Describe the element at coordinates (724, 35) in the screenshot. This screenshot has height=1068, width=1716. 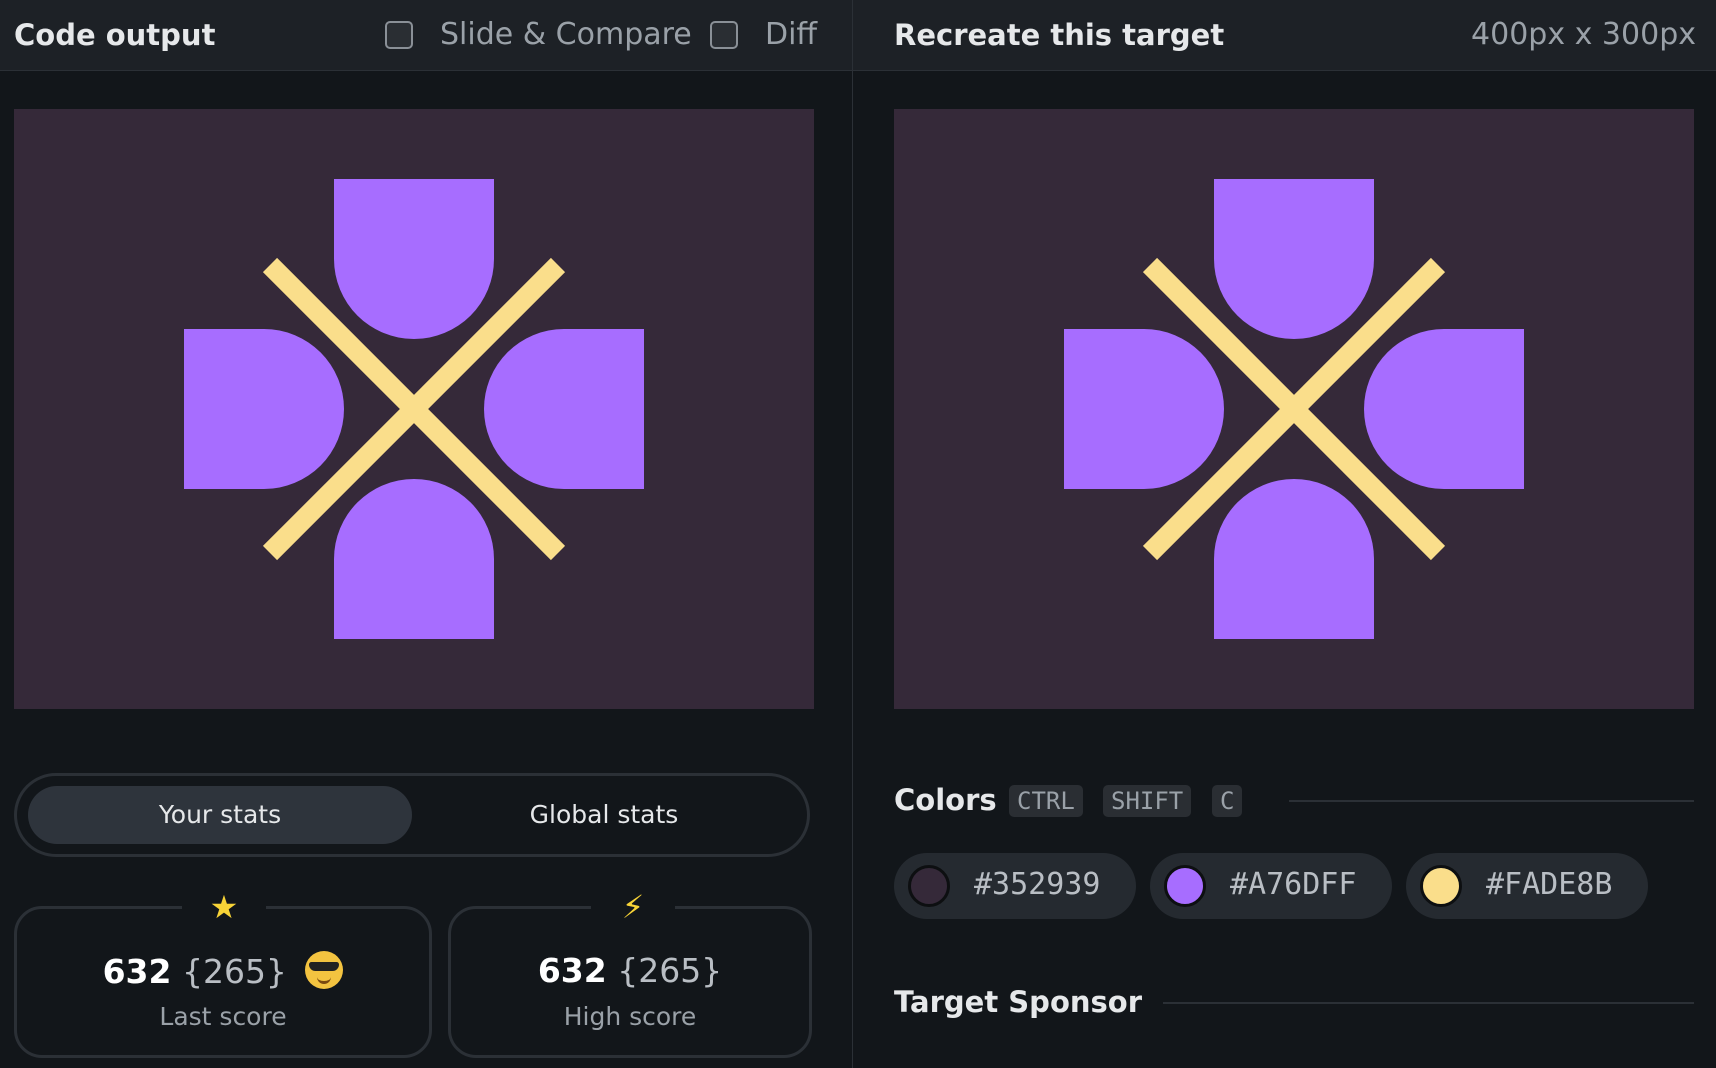
I see `diff-checkbox` at that location.